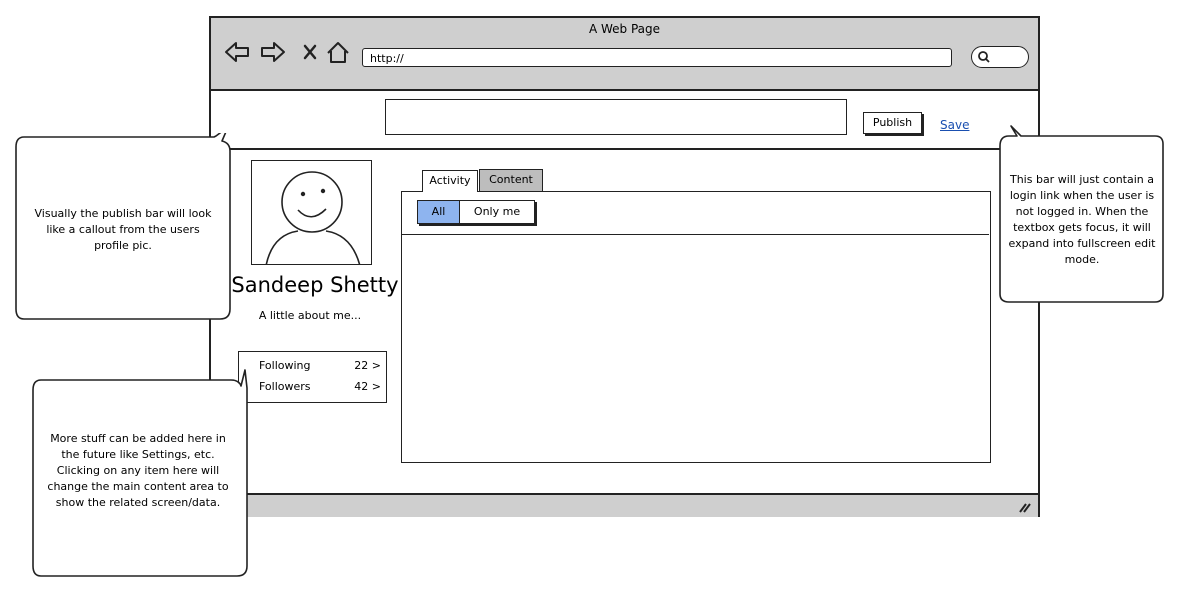 The height and width of the screenshot is (594, 1180). Describe the element at coordinates (954, 125) in the screenshot. I see `save-link: Save` at that location.